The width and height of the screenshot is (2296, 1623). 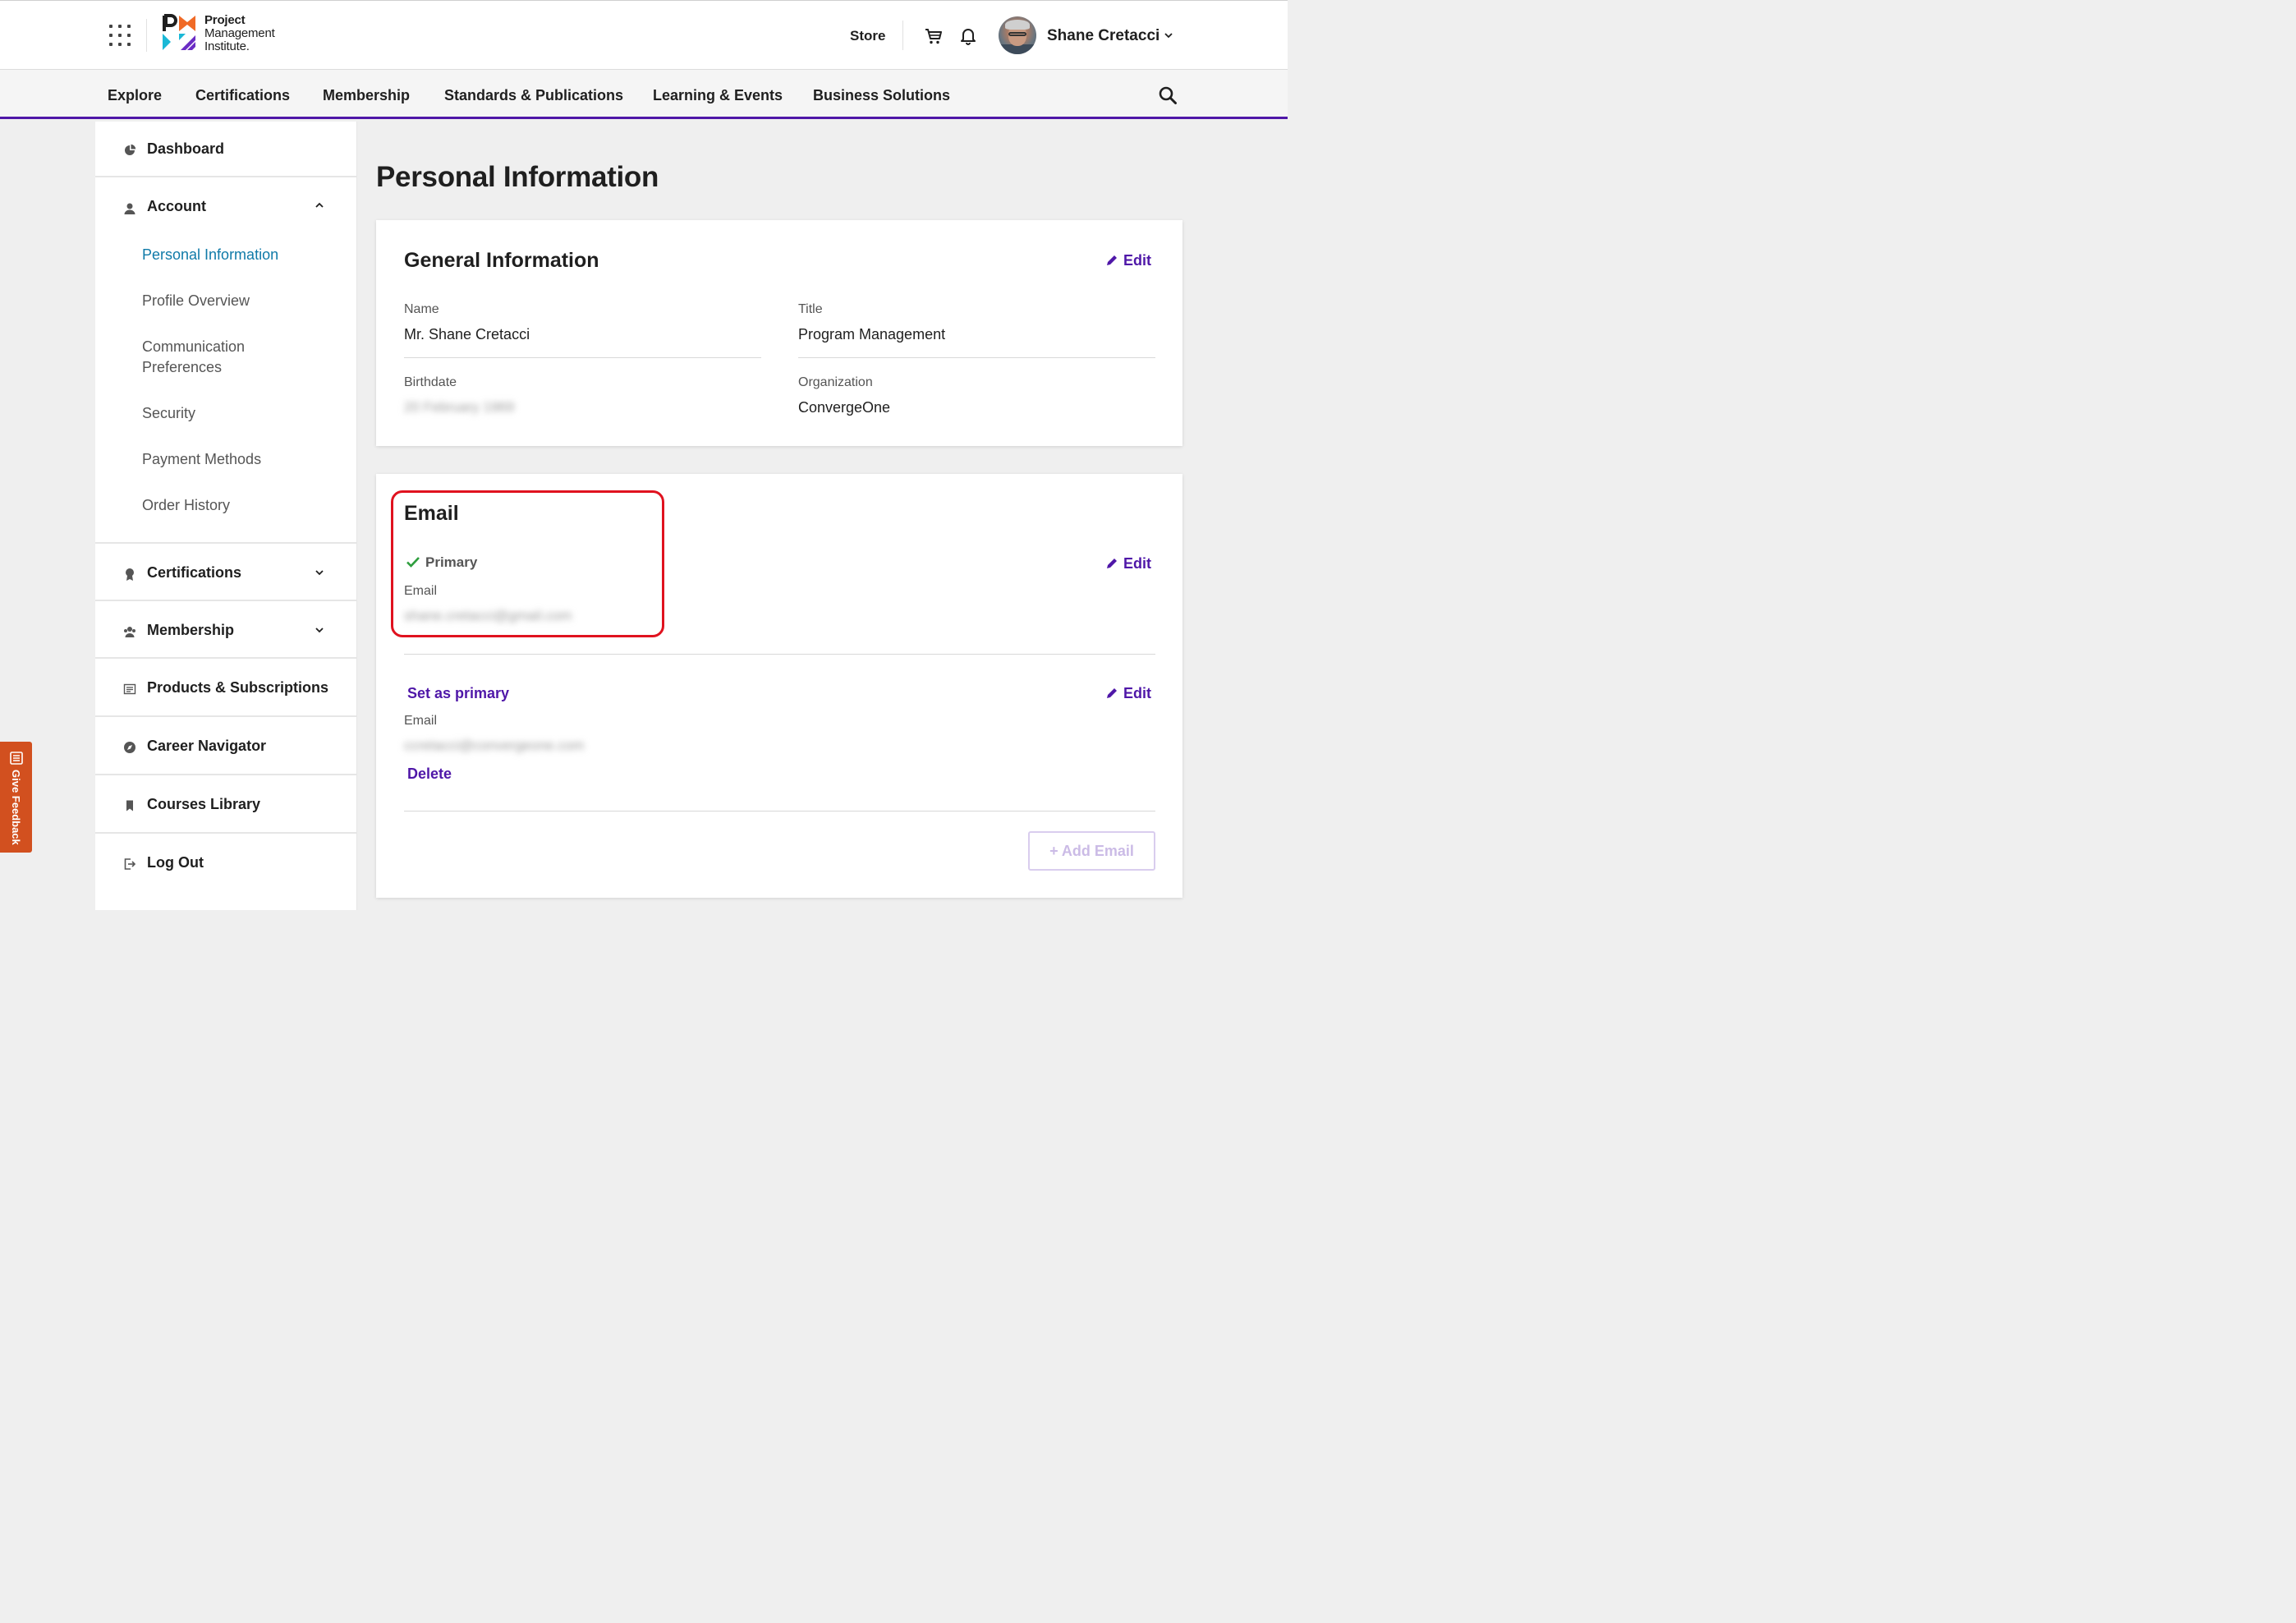 What do you see at coordinates (1103, 36) in the screenshot?
I see `user-name-menu: Shane Cretacci` at bounding box center [1103, 36].